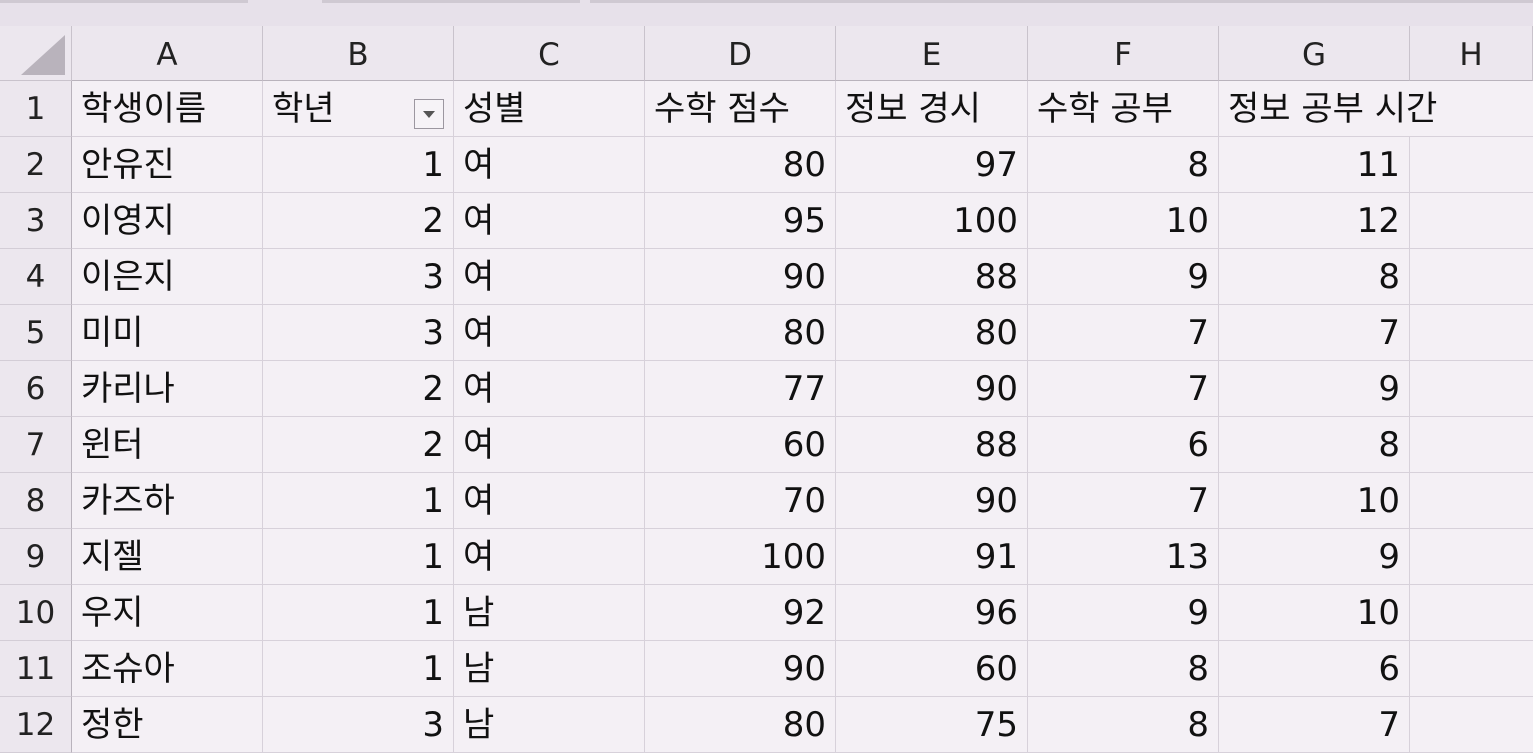 This screenshot has width=1533, height=753. Describe the element at coordinates (1123, 557) in the screenshot. I see `table-cell: 13` at that location.